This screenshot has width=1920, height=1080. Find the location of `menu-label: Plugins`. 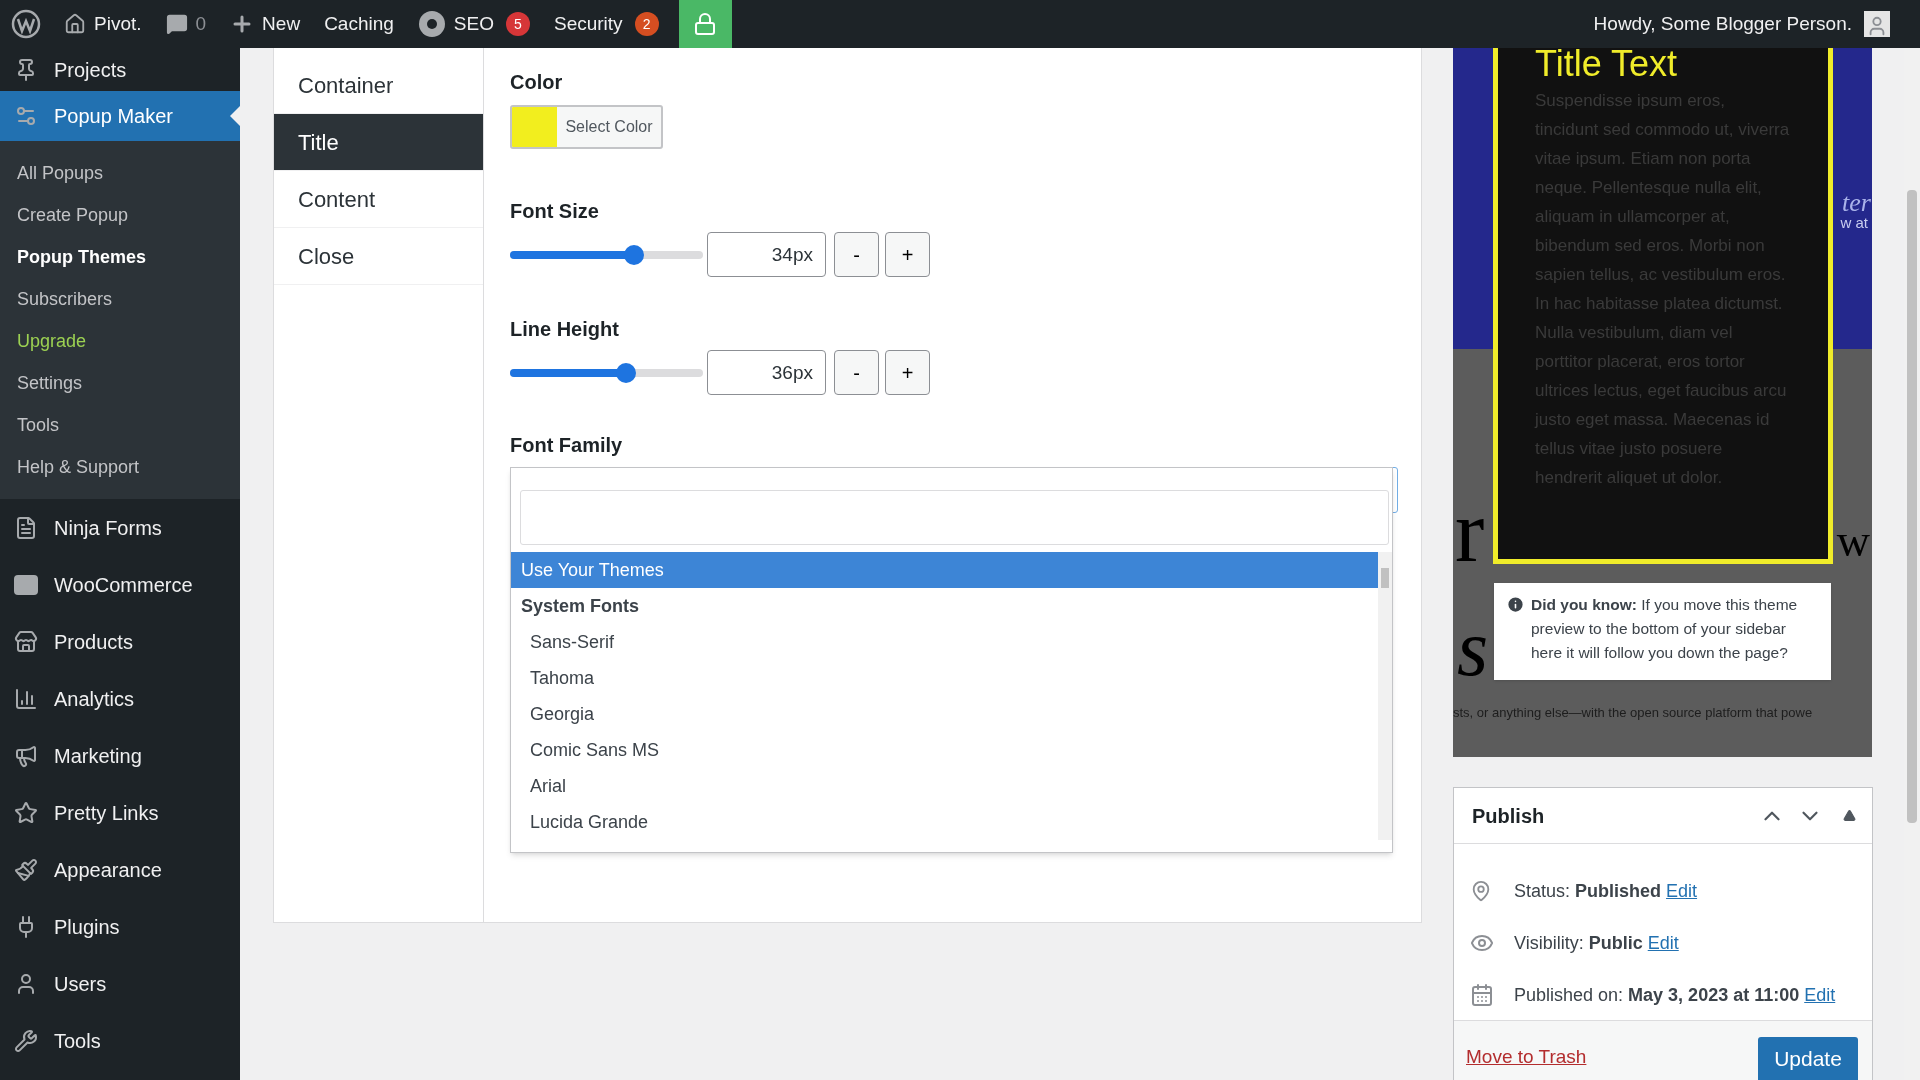

menu-label: Plugins is located at coordinates (87, 927).